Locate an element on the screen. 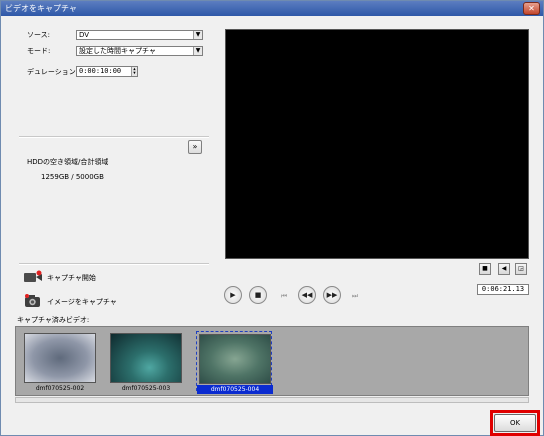 This screenshot has height=436, width=544. stop-icon: ■ is located at coordinates (258, 295).